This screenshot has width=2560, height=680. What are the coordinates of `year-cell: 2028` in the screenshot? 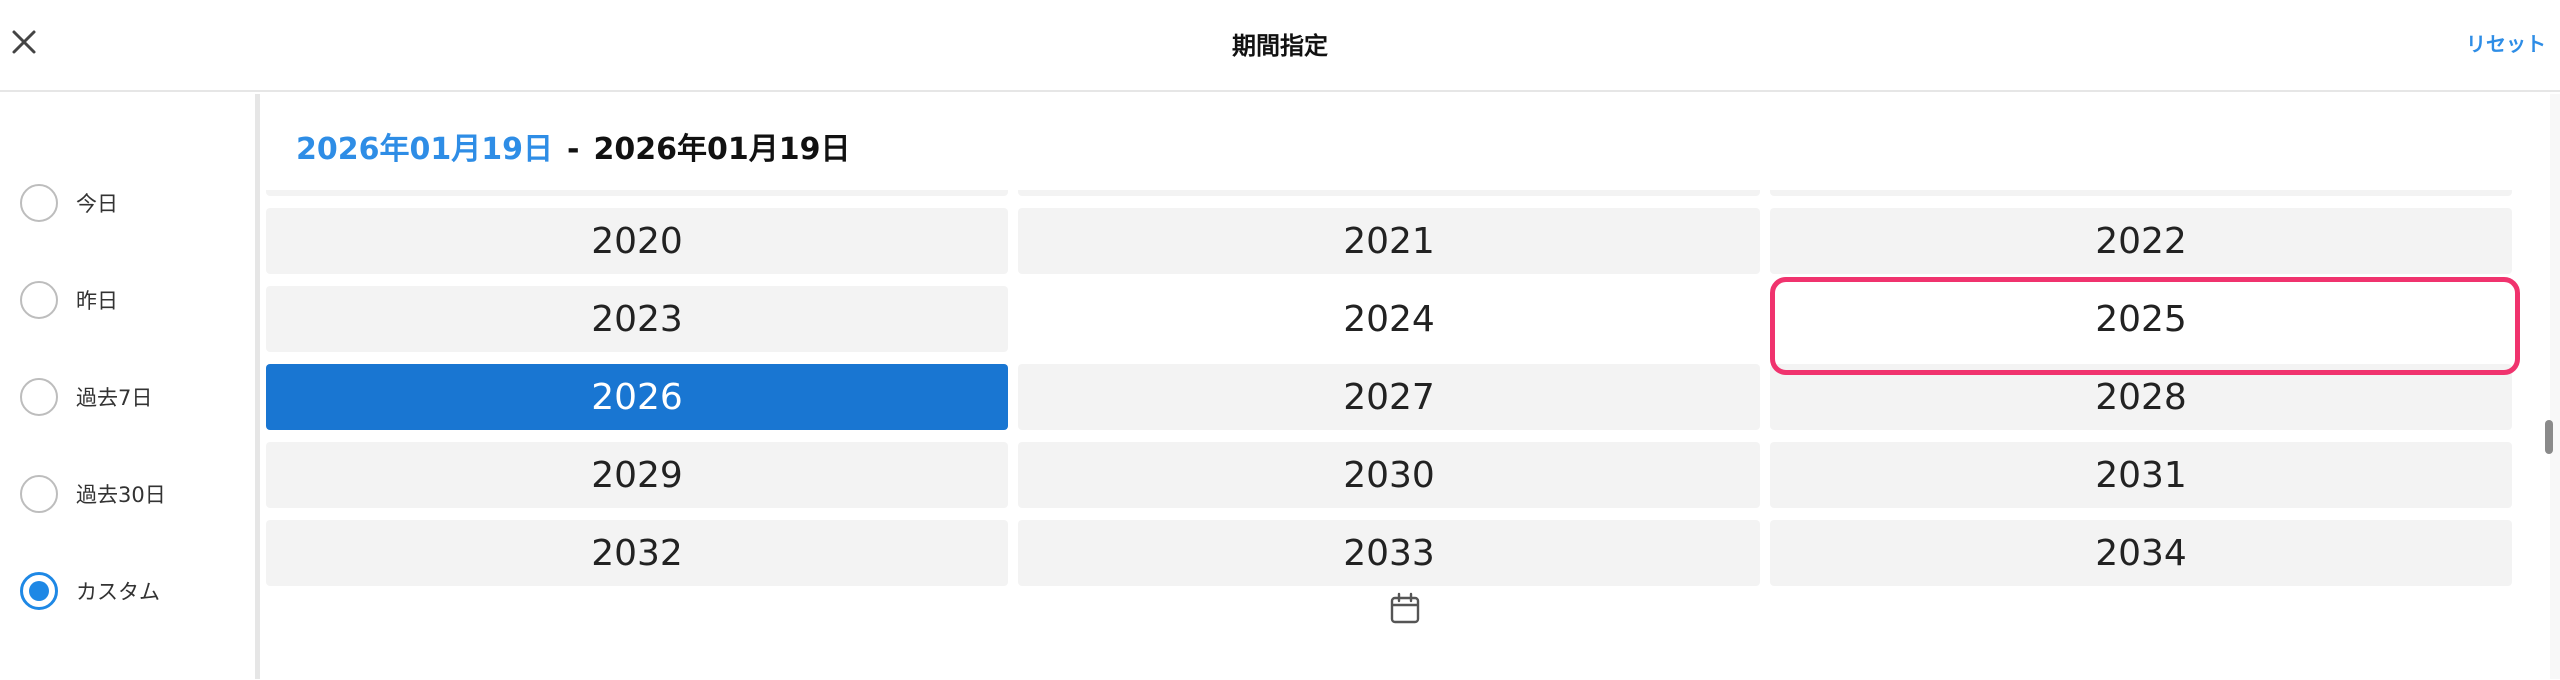 It's located at (2141, 397).